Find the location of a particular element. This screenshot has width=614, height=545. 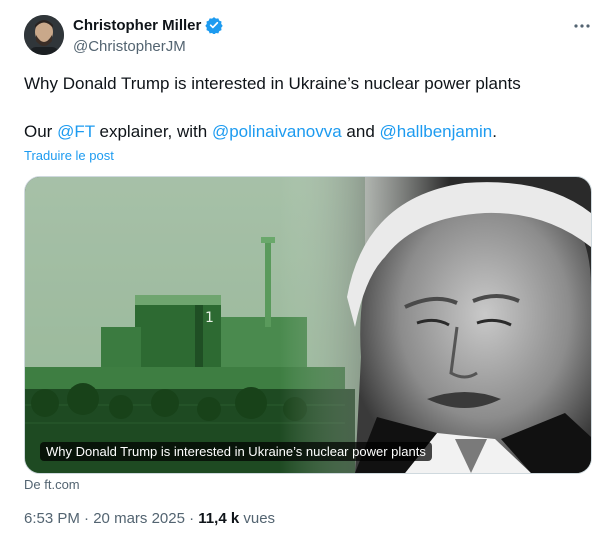

text-fragment: and is located at coordinates (360, 131).